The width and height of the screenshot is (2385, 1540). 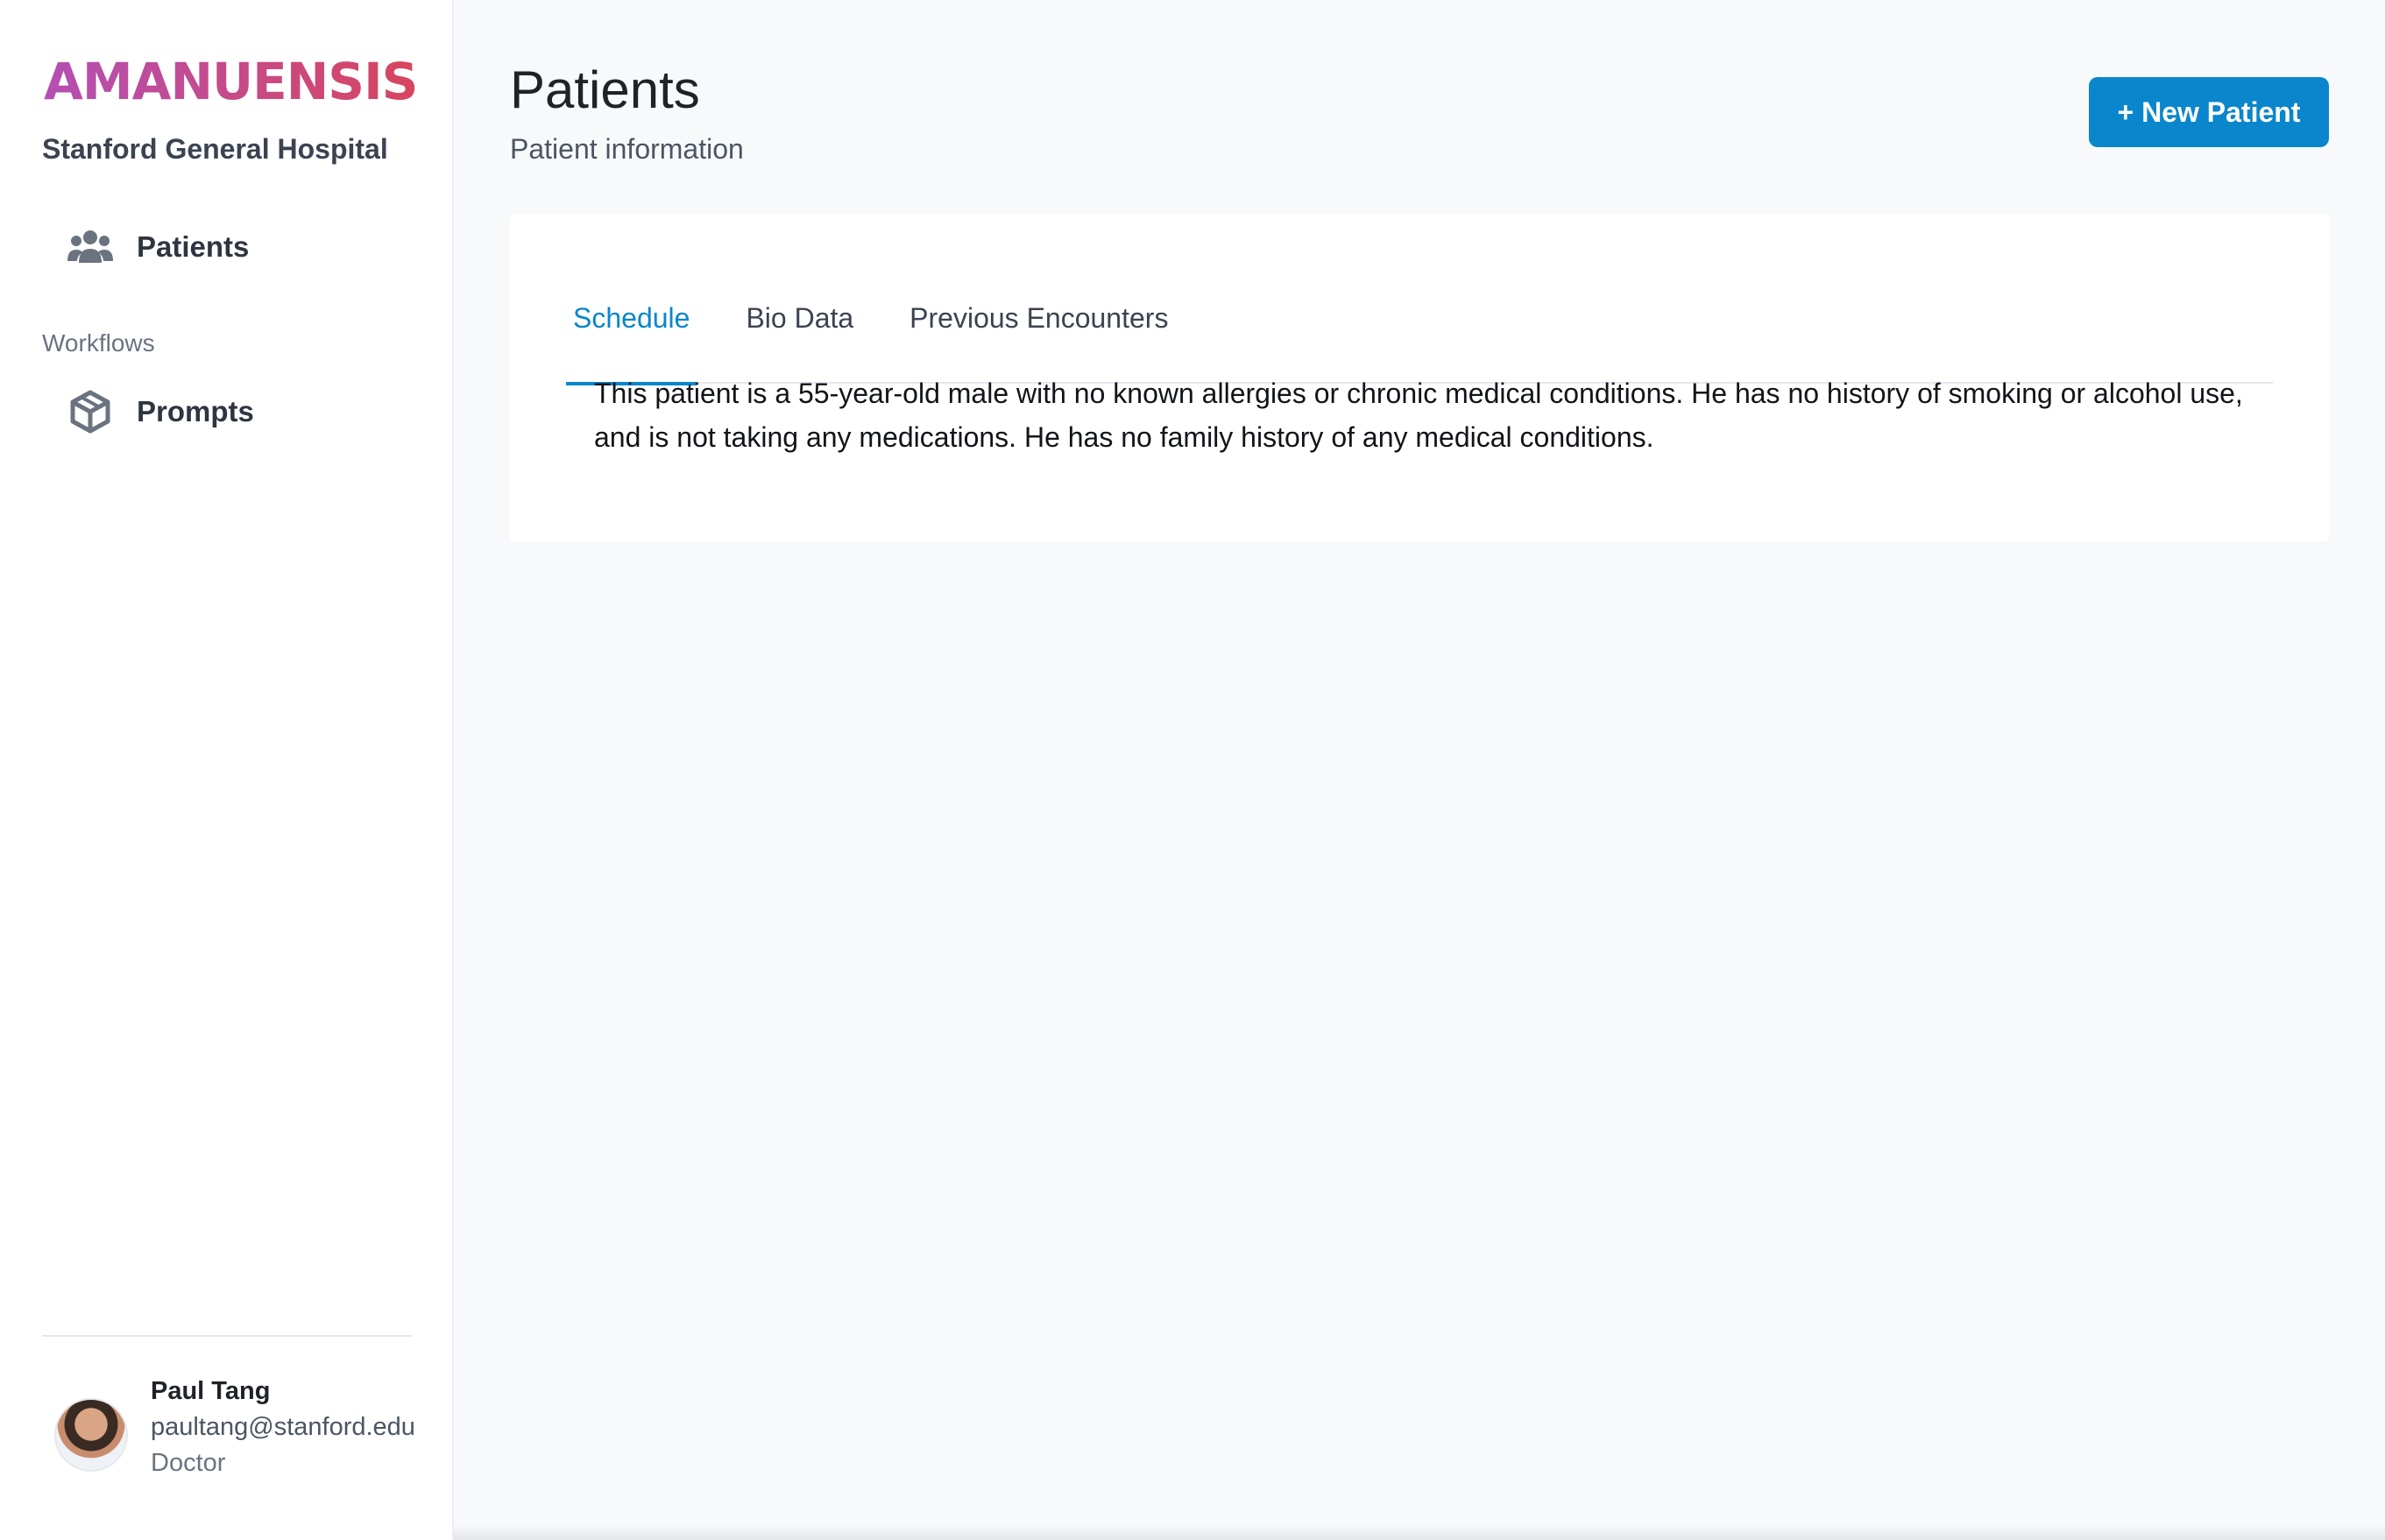 What do you see at coordinates (90, 412) in the screenshot?
I see `cube-icon` at bounding box center [90, 412].